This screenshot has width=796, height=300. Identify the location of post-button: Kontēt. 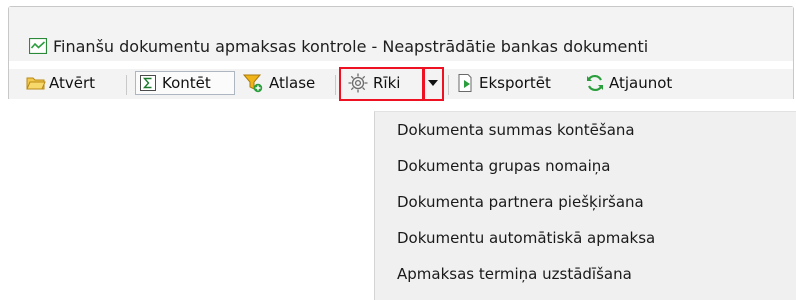
(175, 83).